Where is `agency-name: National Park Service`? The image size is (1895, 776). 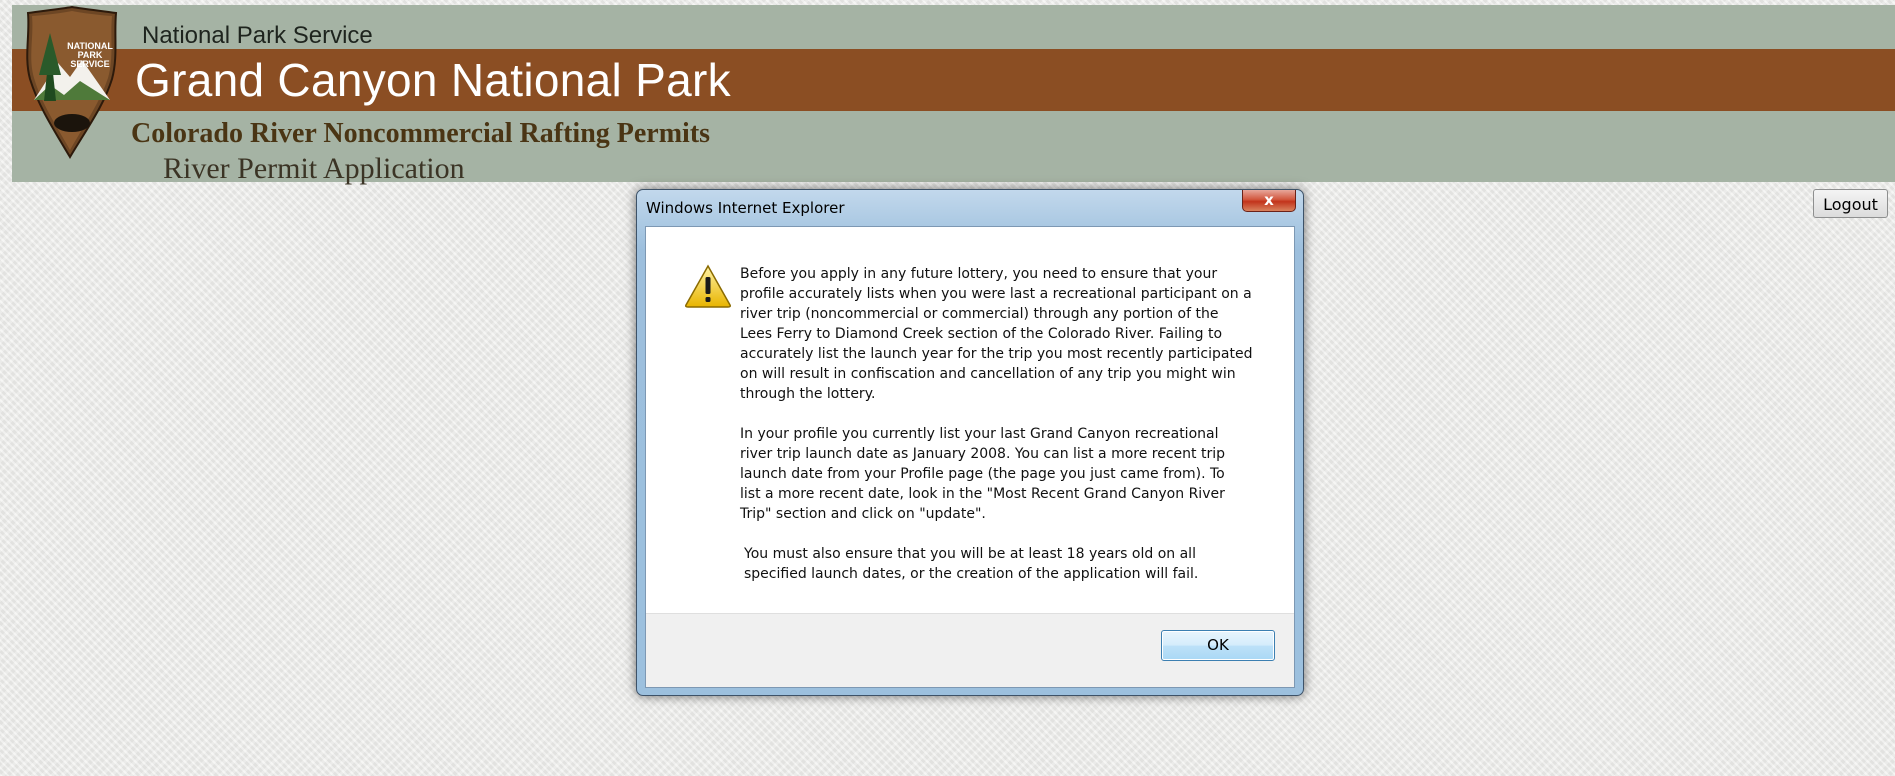
agency-name: National Park Service is located at coordinates (257, 35).